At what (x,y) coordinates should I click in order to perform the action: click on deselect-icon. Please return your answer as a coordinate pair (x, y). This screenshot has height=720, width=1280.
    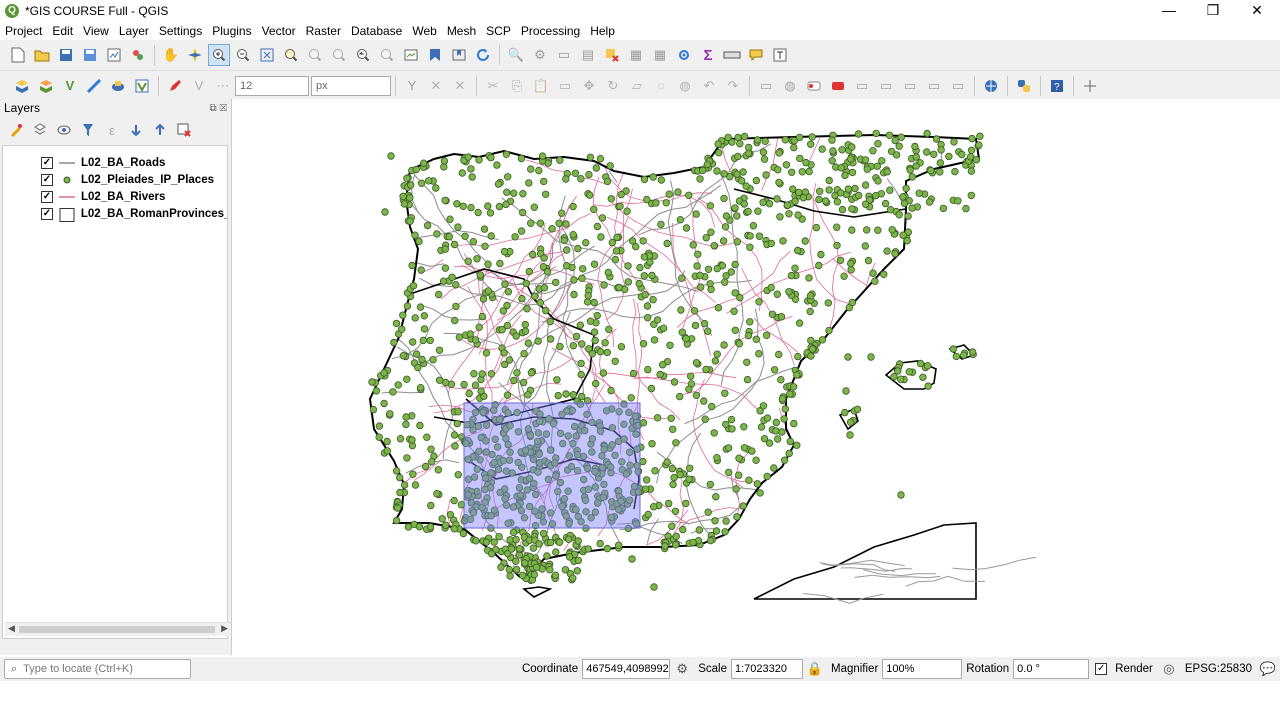
    Looking at the image, I should click on (612, 55).